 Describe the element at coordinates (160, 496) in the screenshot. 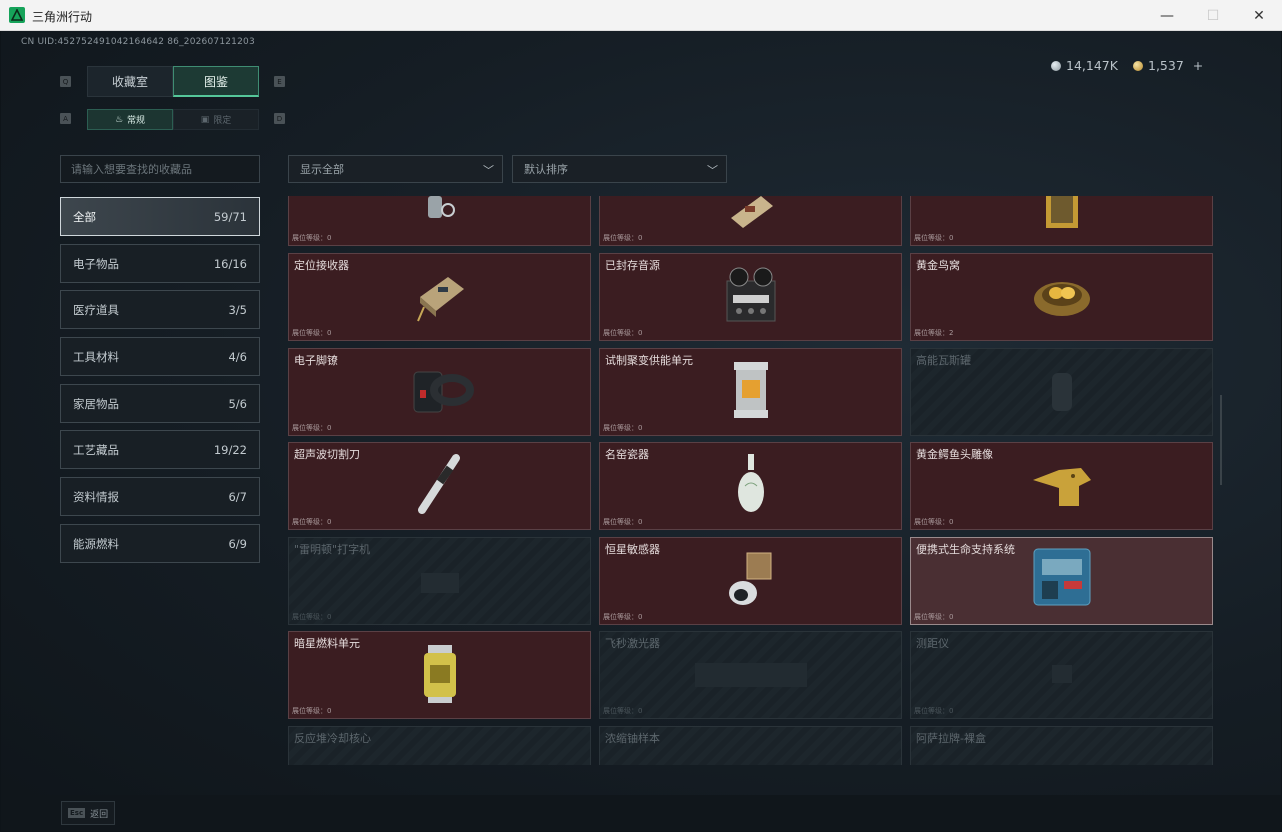

I see `category-intel: 资料情报 6/7` at that location.